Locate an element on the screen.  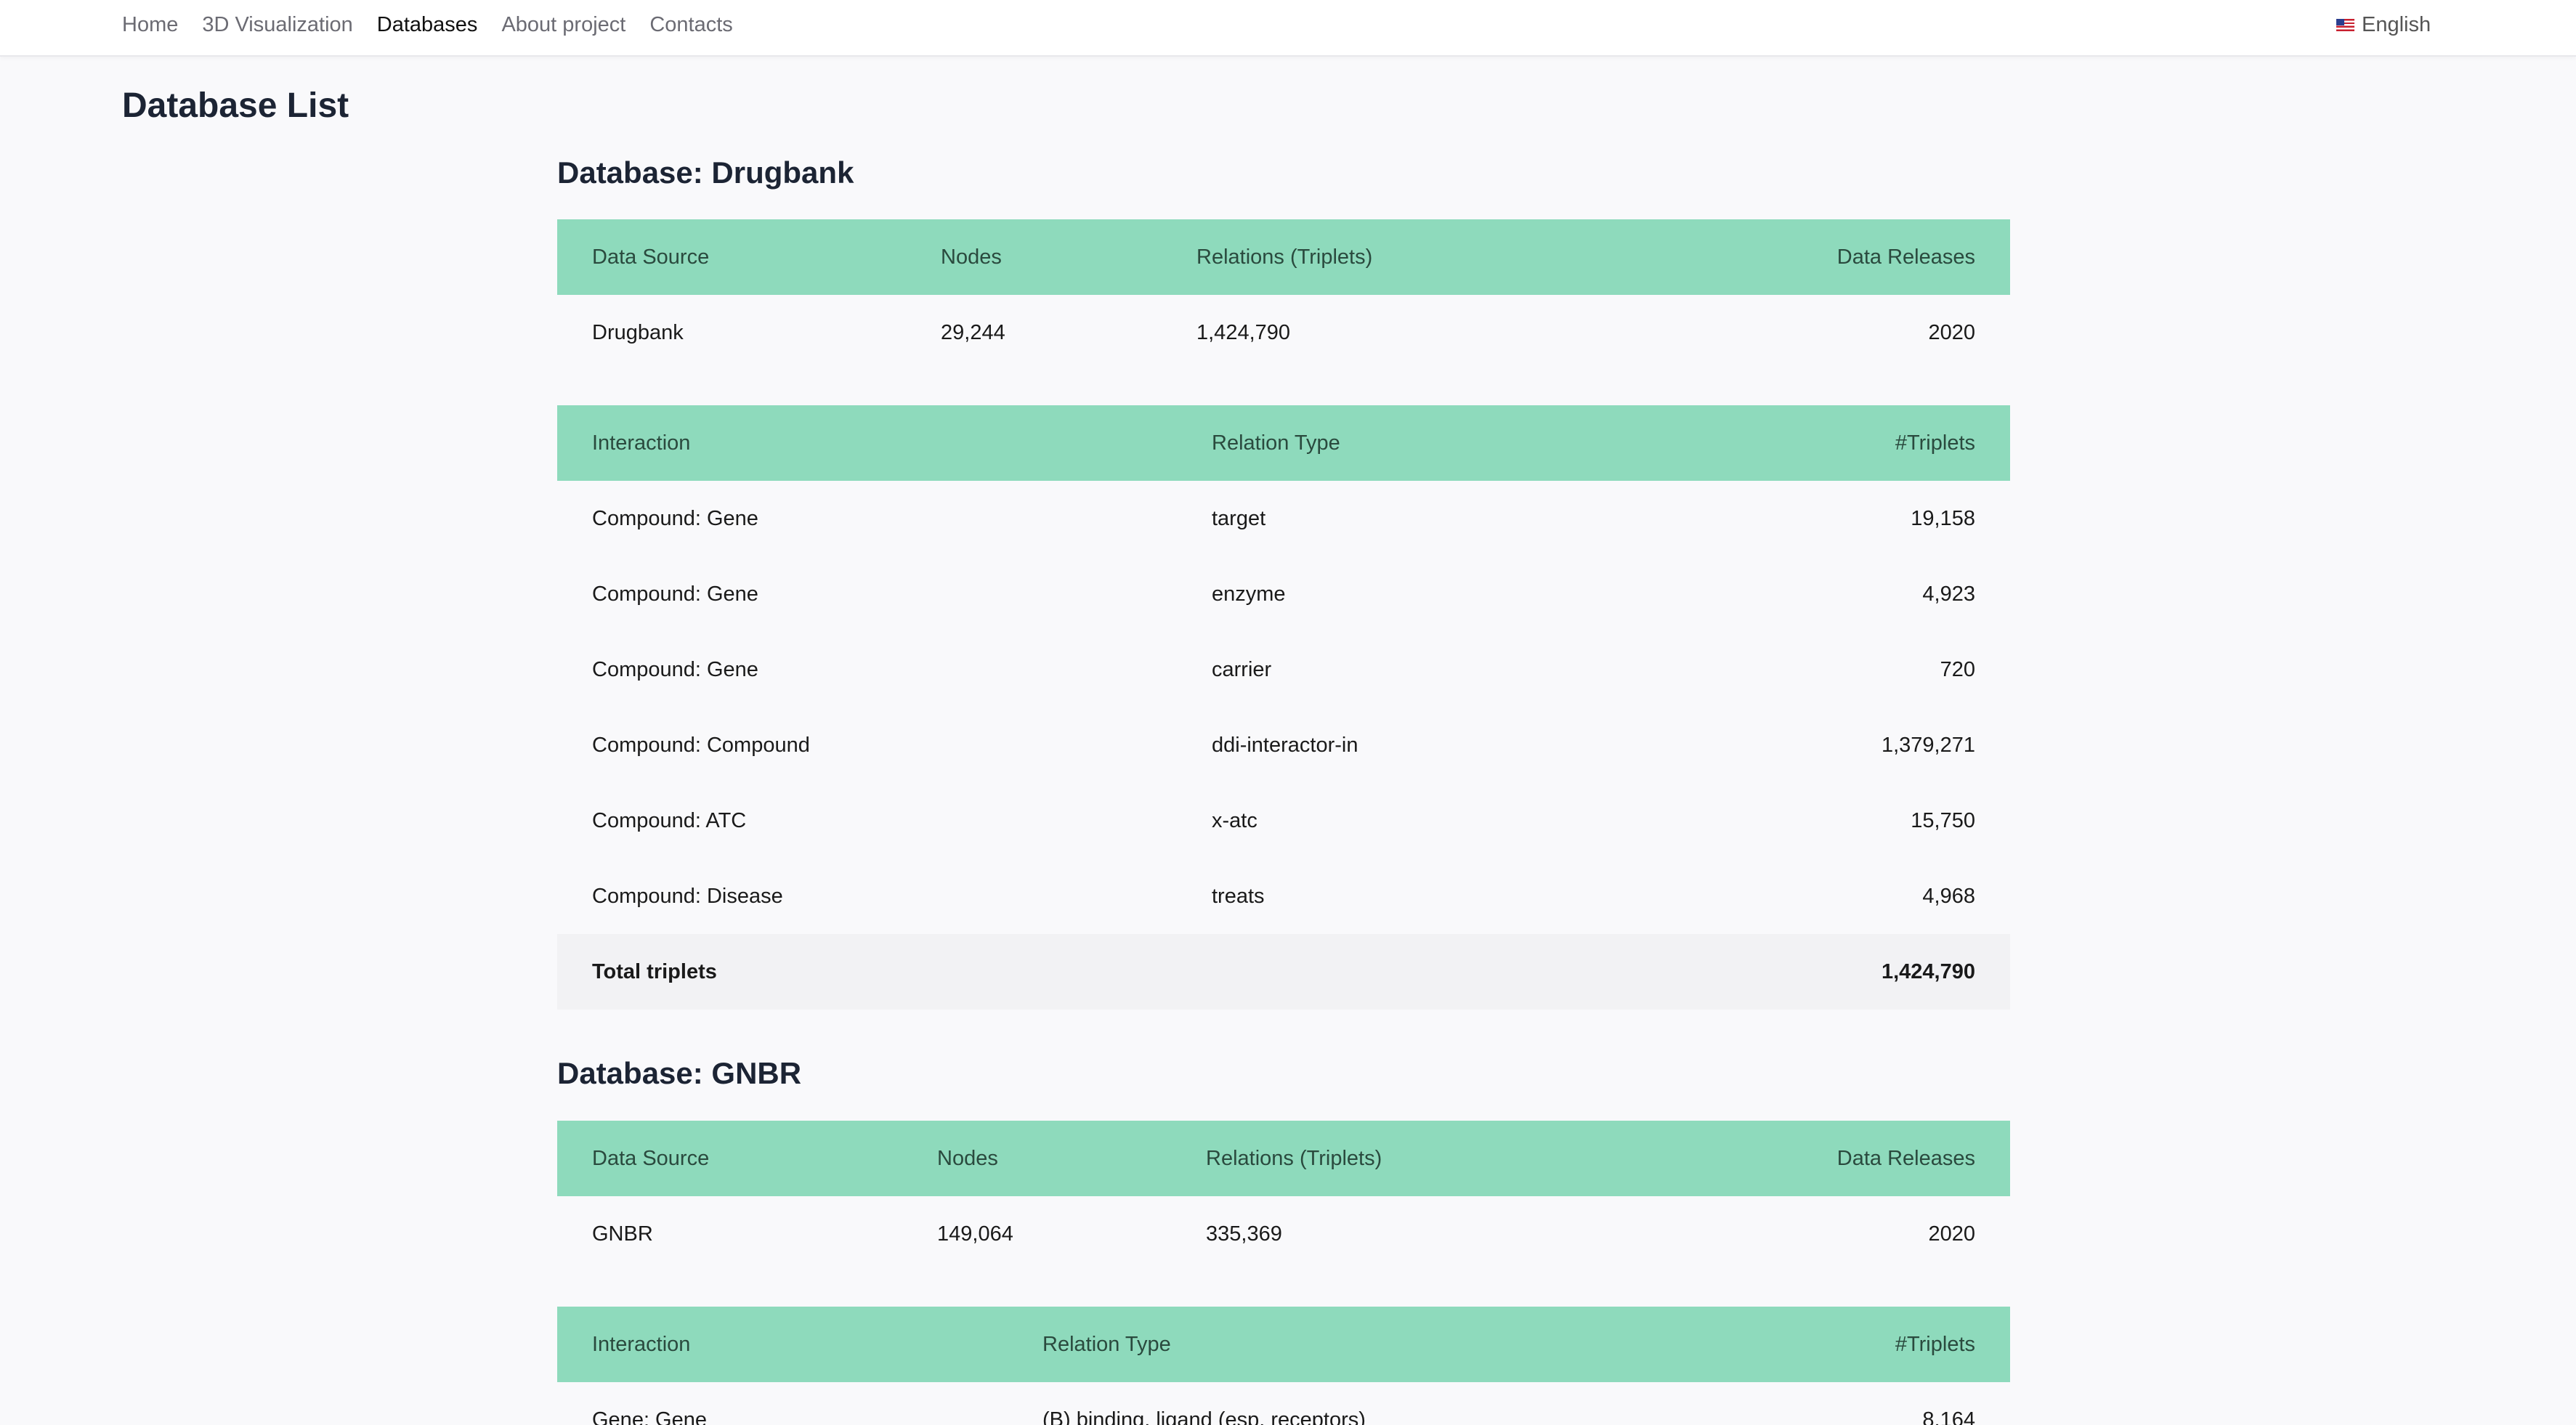
table-cell: Gene is located at coordinates (649, 1416).